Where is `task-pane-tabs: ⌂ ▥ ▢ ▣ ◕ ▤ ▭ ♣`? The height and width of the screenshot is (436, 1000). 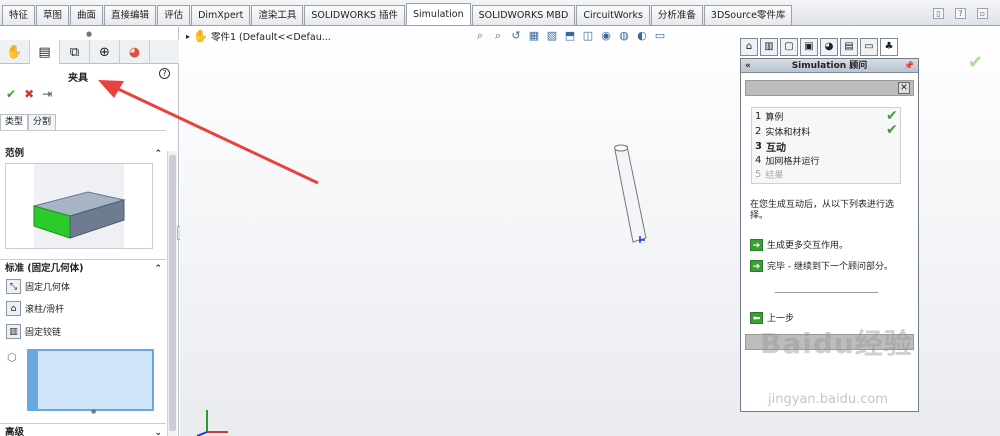
task-pane-tabs: ⌂ ▥ ▢ ▣ ◕ ▤ ▭ ♣ is located at coordinates (822, 48).